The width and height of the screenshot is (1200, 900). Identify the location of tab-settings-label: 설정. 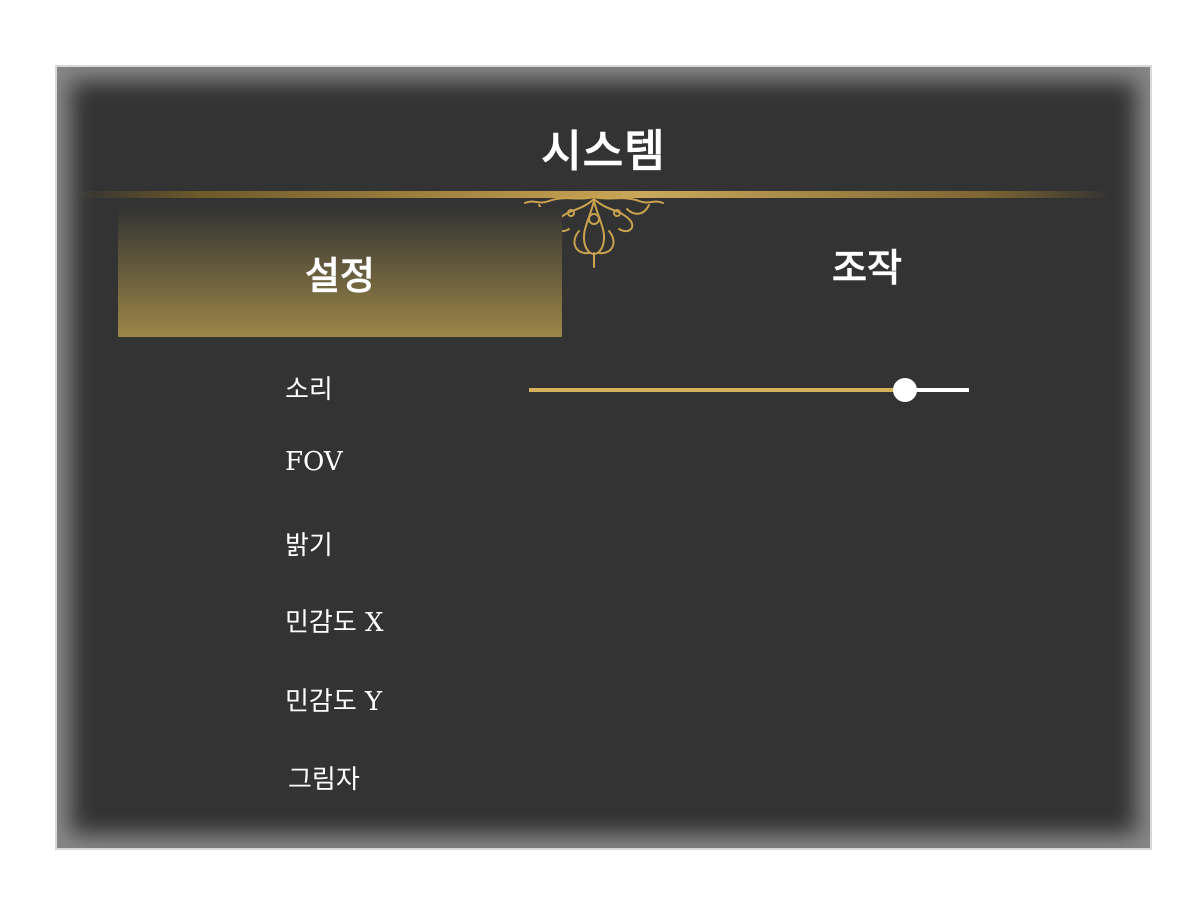
(340, 275).